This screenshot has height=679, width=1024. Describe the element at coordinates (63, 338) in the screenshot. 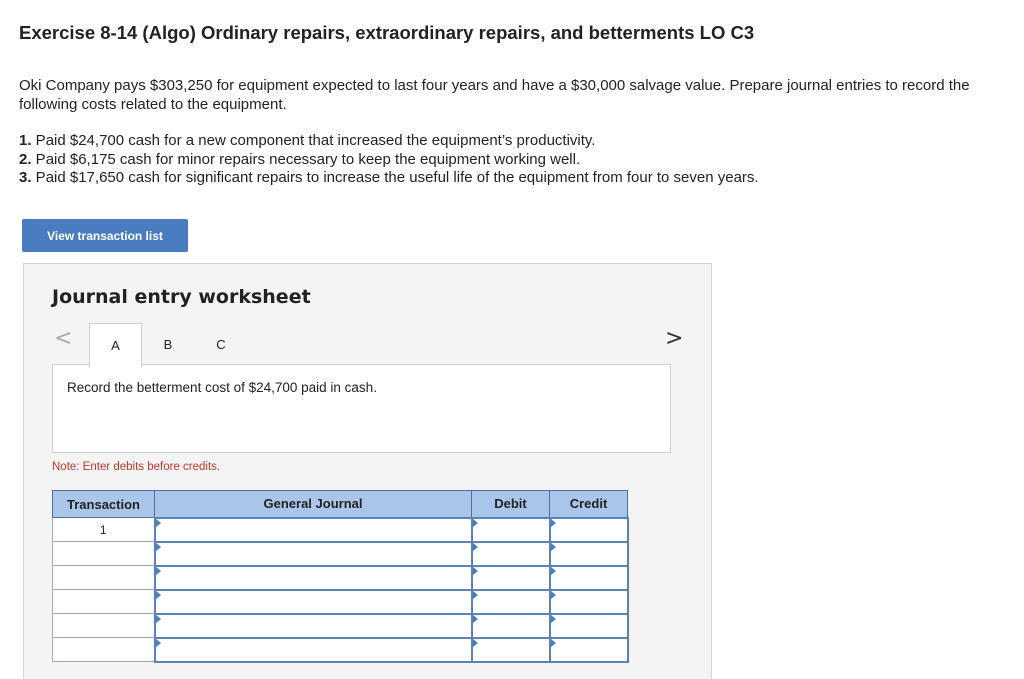

I see `chevron-left-icon: <` at that location.